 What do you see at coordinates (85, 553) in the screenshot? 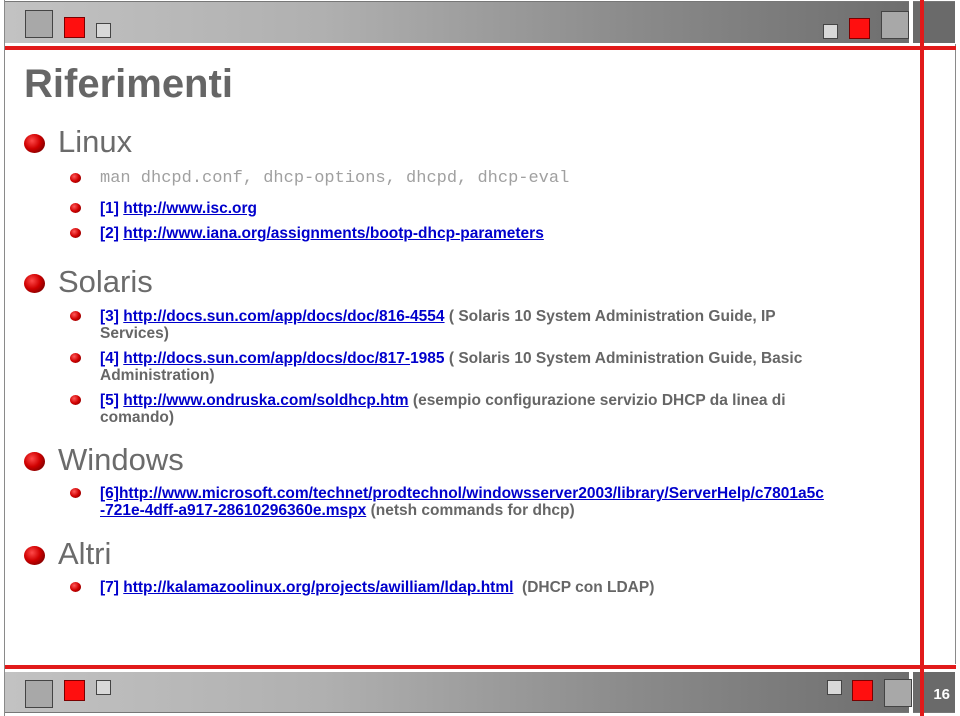
I see `section-title: Altri` at bounding box center [85, 553].